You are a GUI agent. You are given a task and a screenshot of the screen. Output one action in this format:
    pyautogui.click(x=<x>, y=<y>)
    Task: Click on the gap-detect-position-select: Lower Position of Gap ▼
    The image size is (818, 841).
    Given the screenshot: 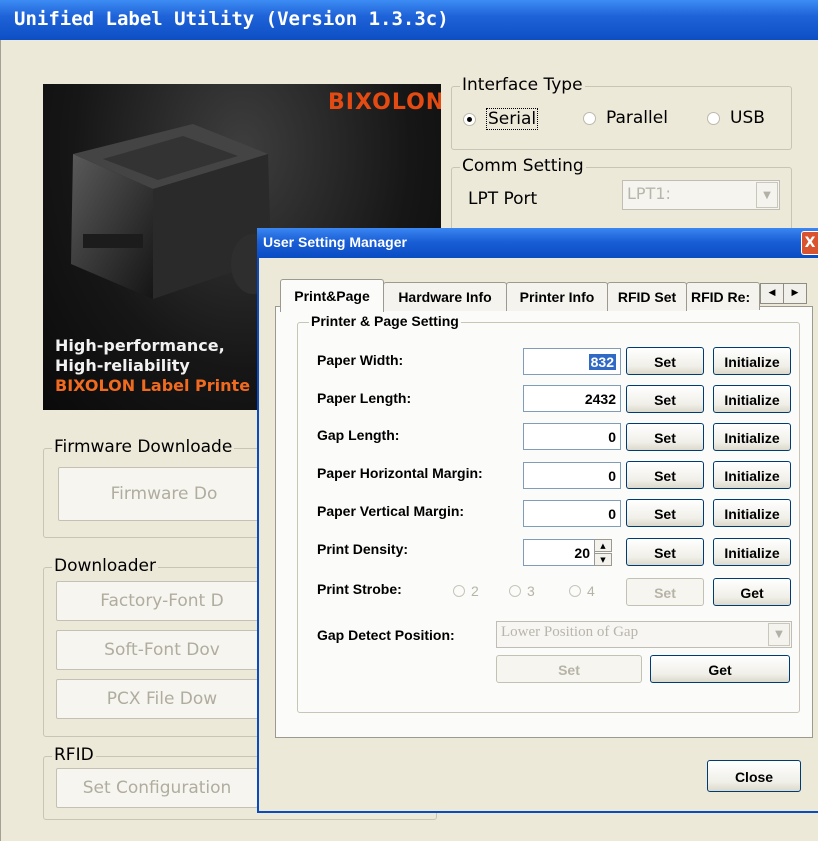 What is the action you would take?
    pyautogui.click(x=644, y=634)
    